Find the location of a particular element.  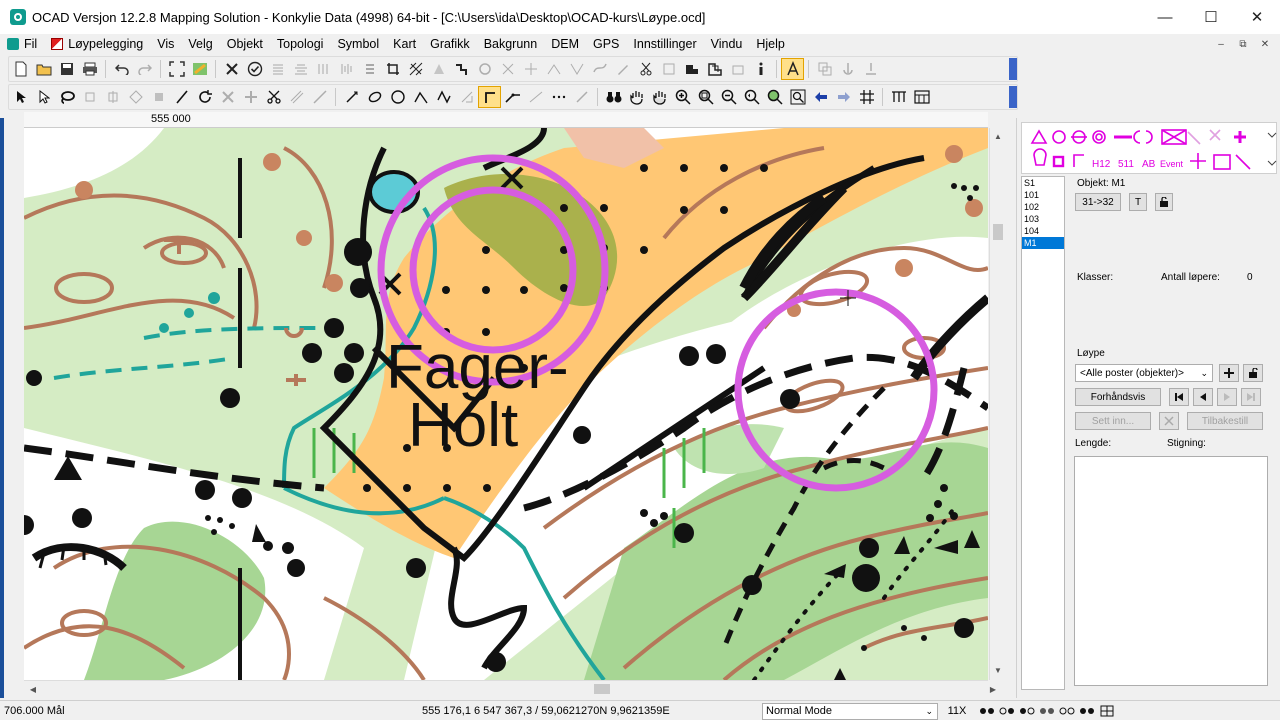

list-item: 101 is located at coordinates (1043, 195).